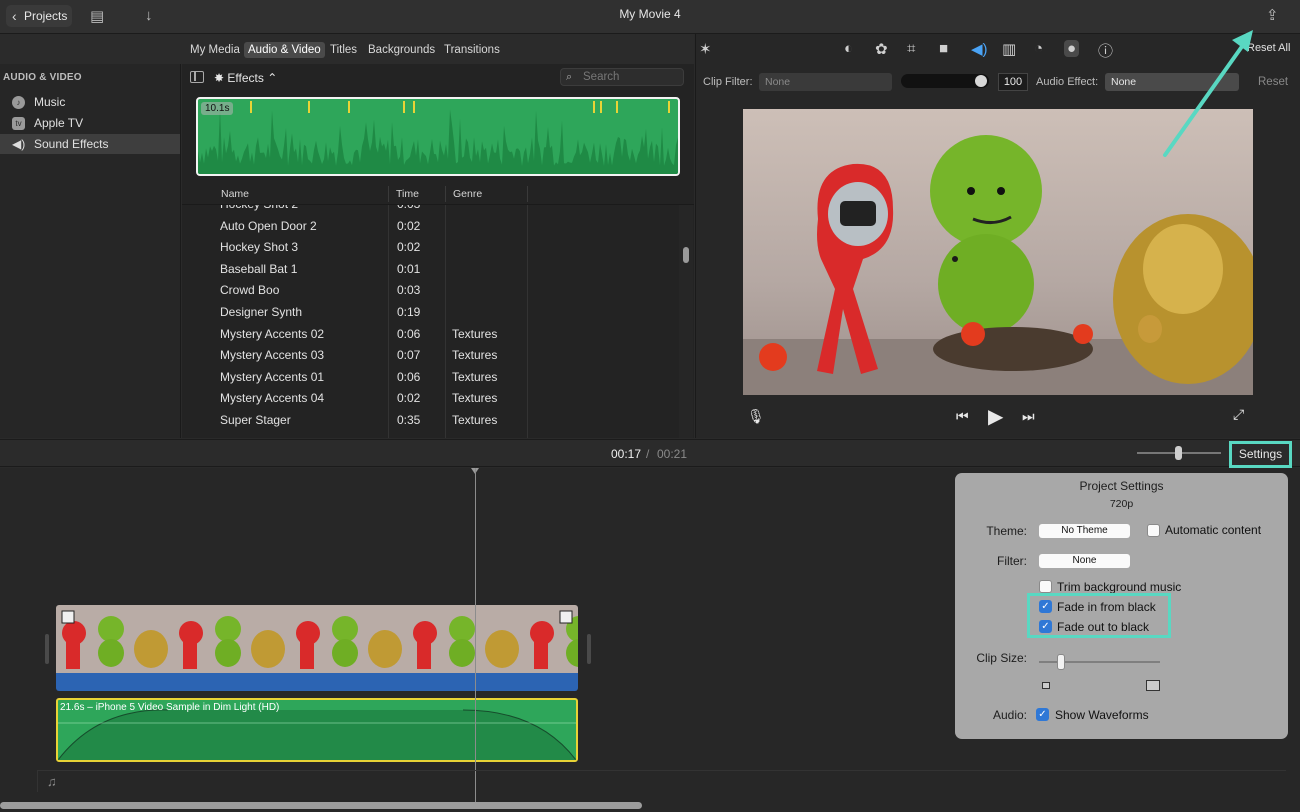  What do you see at coordinates (1001, 658) in the screenshot?
I see `clip-size-label: Clip Size:` at bounding box center [1001, 658].